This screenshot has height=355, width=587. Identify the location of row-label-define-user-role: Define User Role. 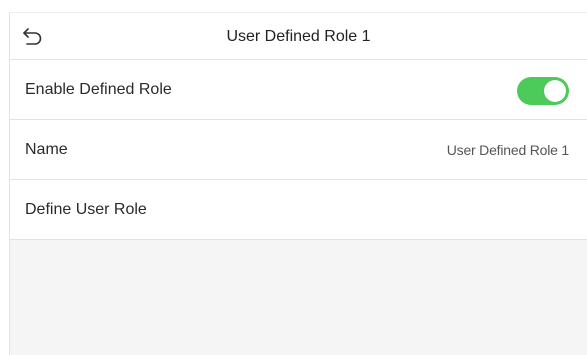
(86, 209).